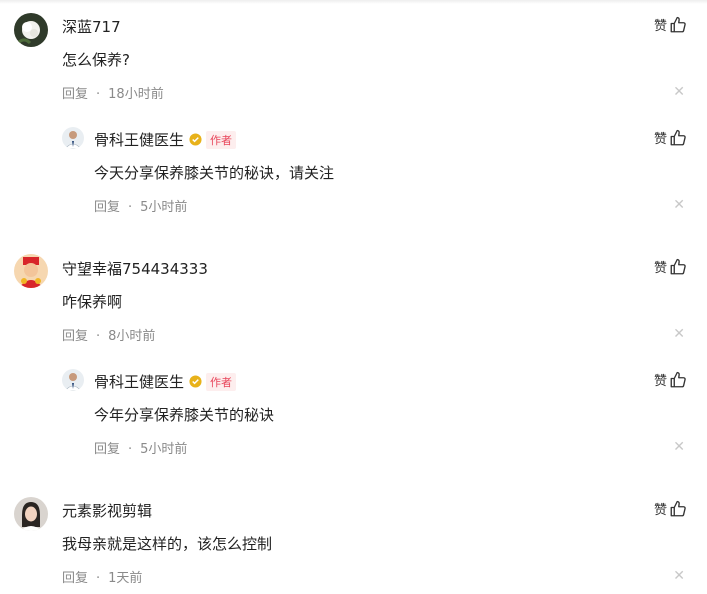 The image size is (707, 594). Describe the element at coordinates (135, 268) in the screenshot. I see `comment-author-name: 守望幸福754434333` at that location.